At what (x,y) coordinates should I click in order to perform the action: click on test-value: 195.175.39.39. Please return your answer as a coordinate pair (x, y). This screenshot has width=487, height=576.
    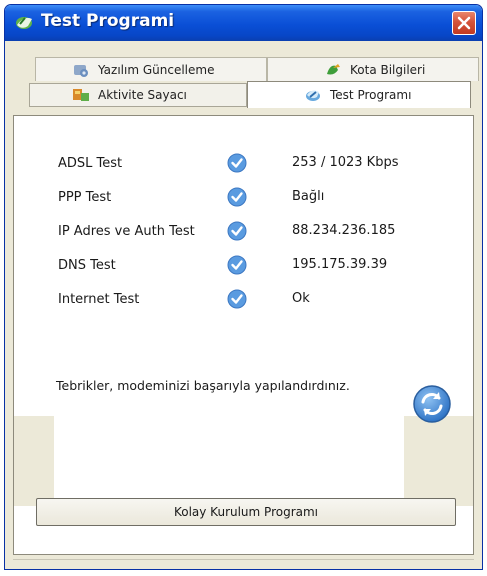
    Looking at the image, I should click on (340, 264).